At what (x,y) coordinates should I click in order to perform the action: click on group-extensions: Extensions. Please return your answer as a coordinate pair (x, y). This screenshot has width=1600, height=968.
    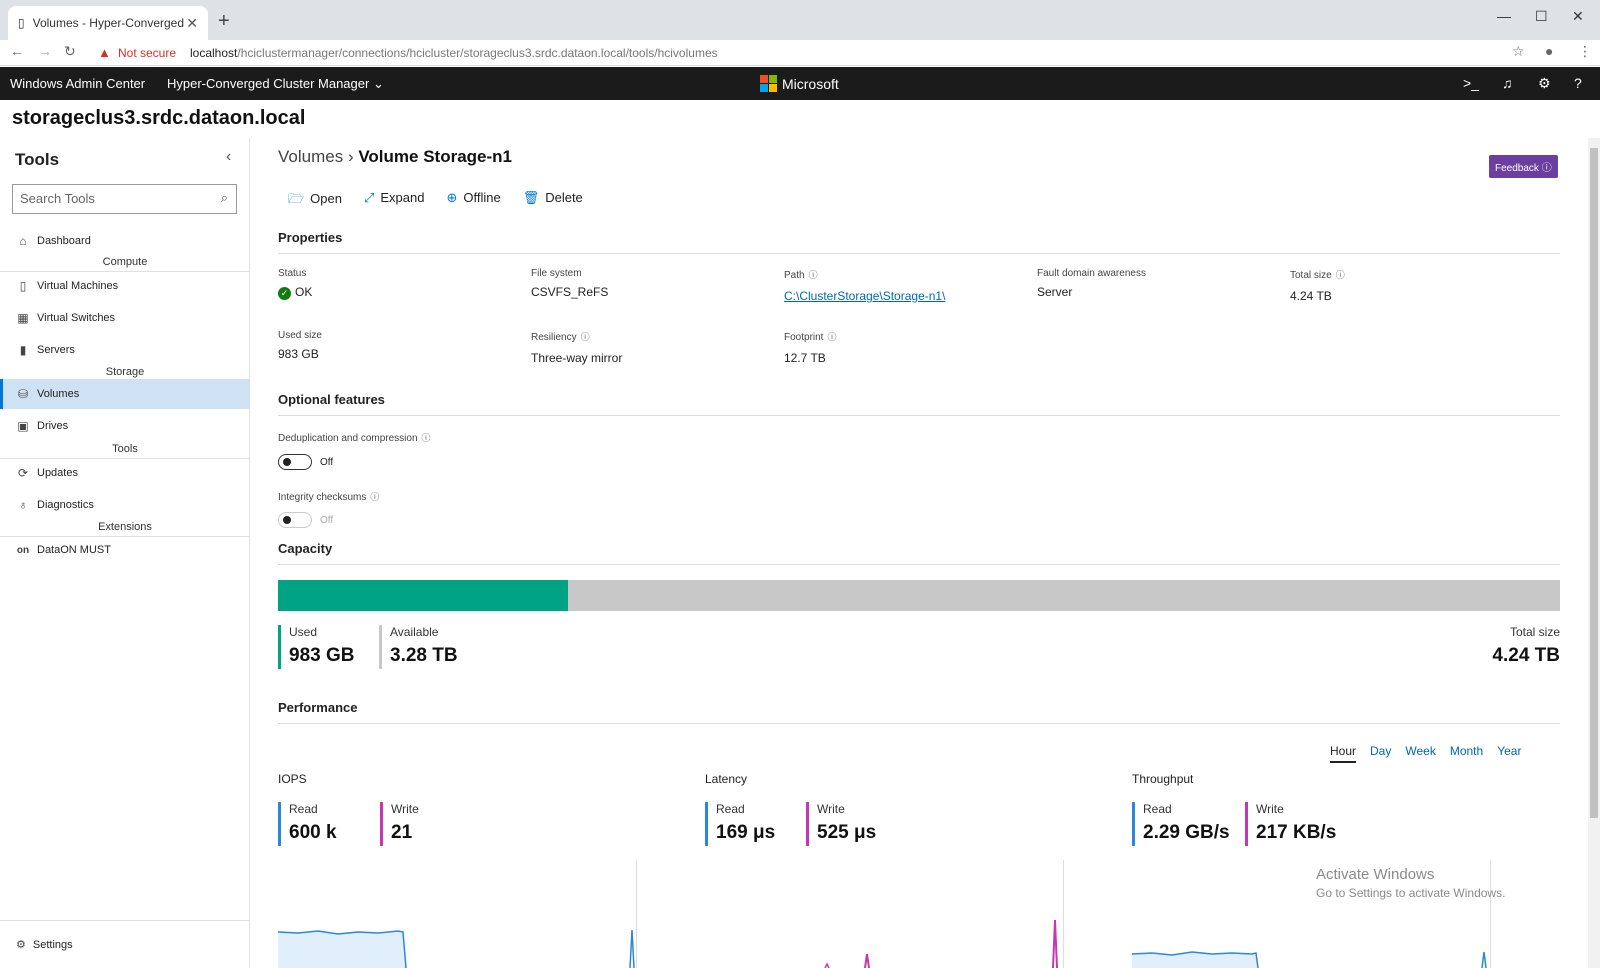
    Looking at the image, I should click on (125, 529).